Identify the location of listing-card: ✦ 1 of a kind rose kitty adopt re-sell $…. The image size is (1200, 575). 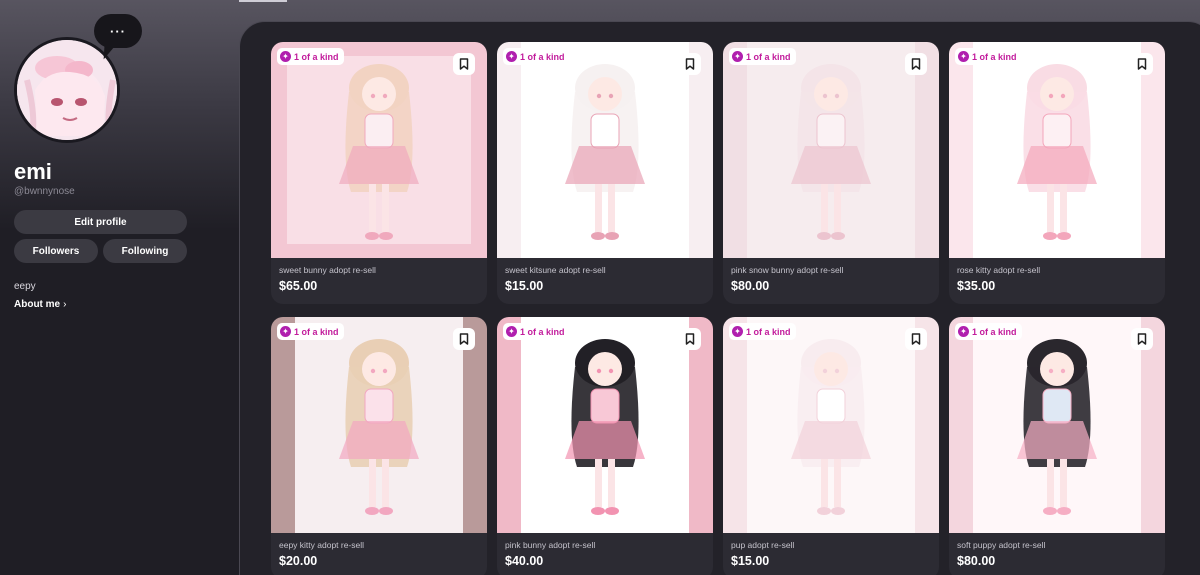
(1057, 173).